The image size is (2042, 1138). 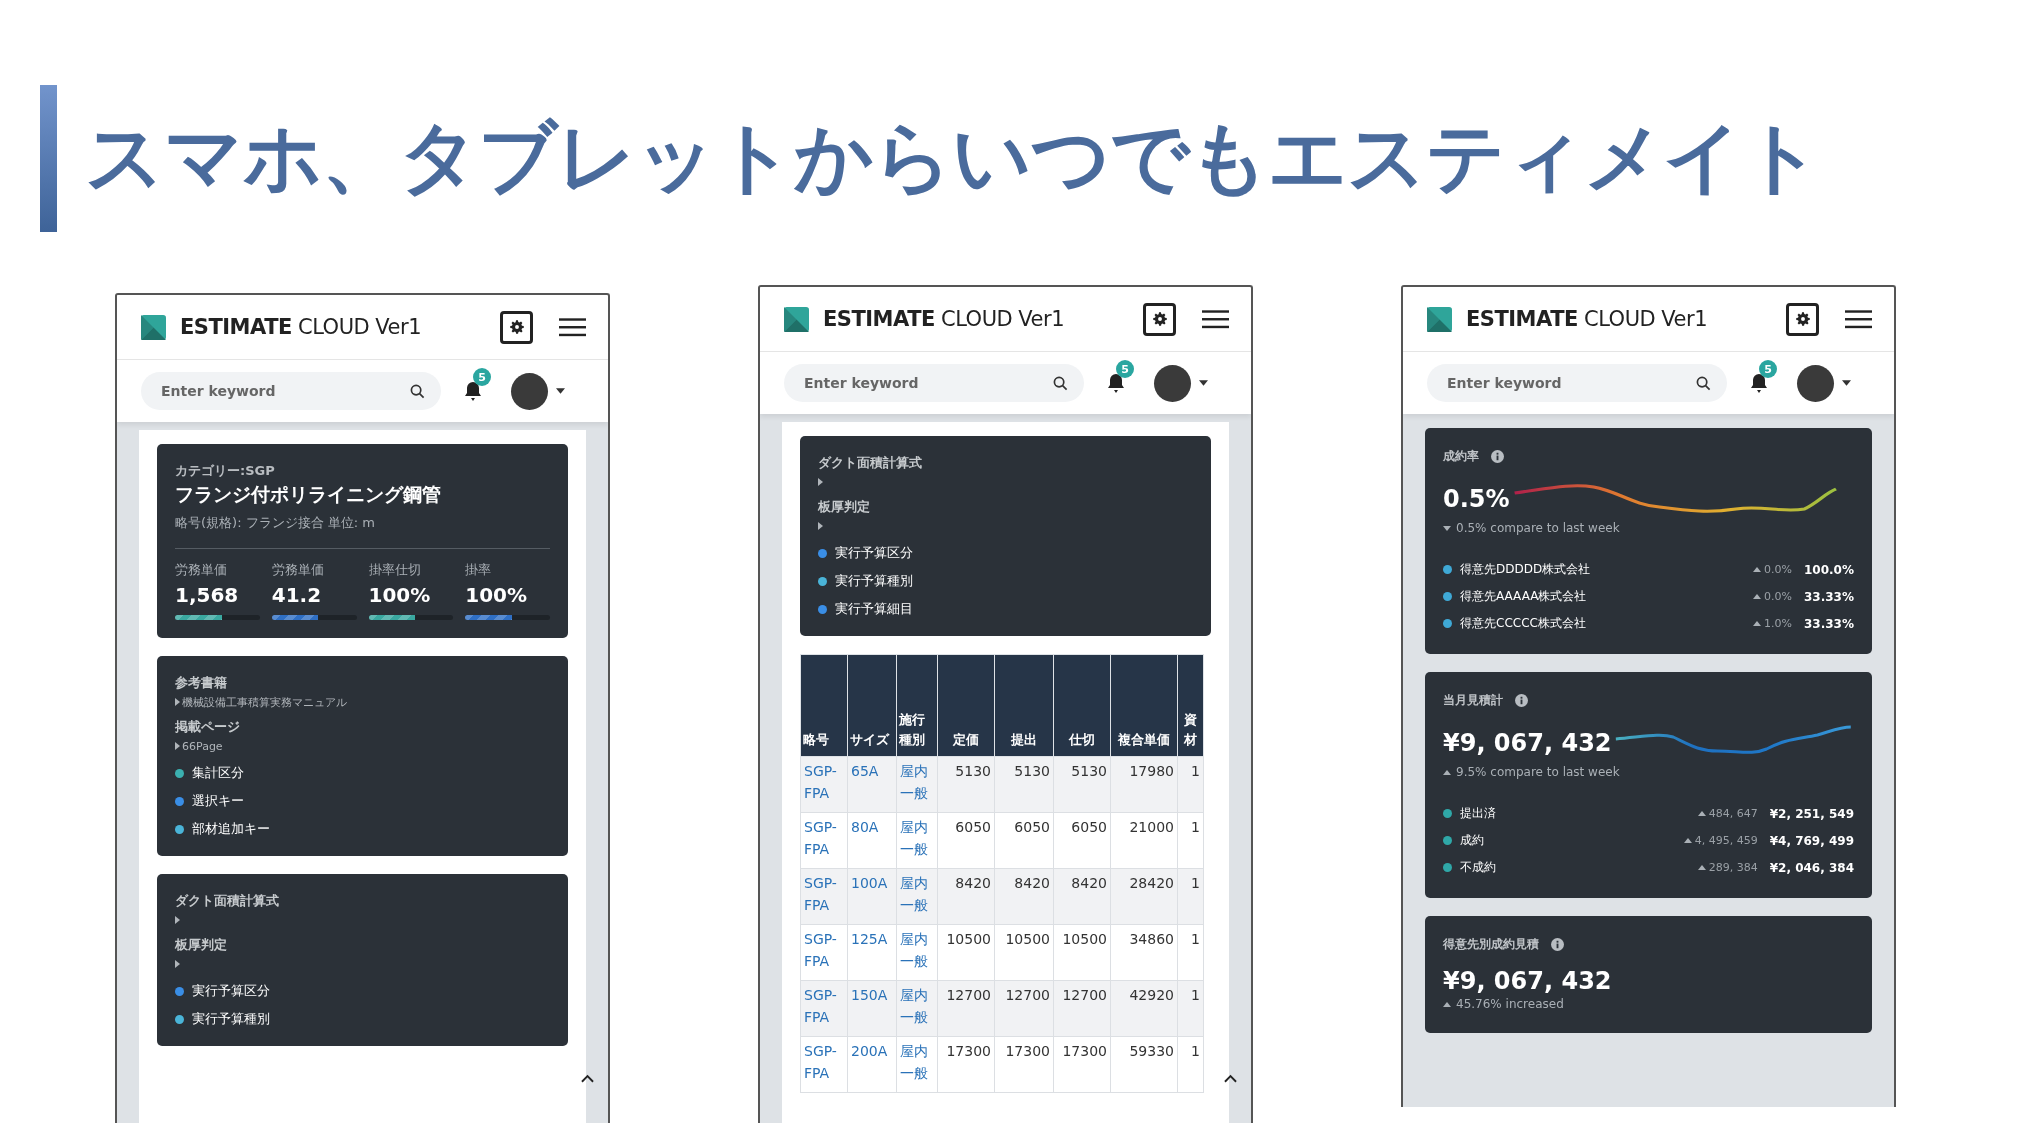 I want to click on table-cell: 59330, so click(x=1144, y=1064).